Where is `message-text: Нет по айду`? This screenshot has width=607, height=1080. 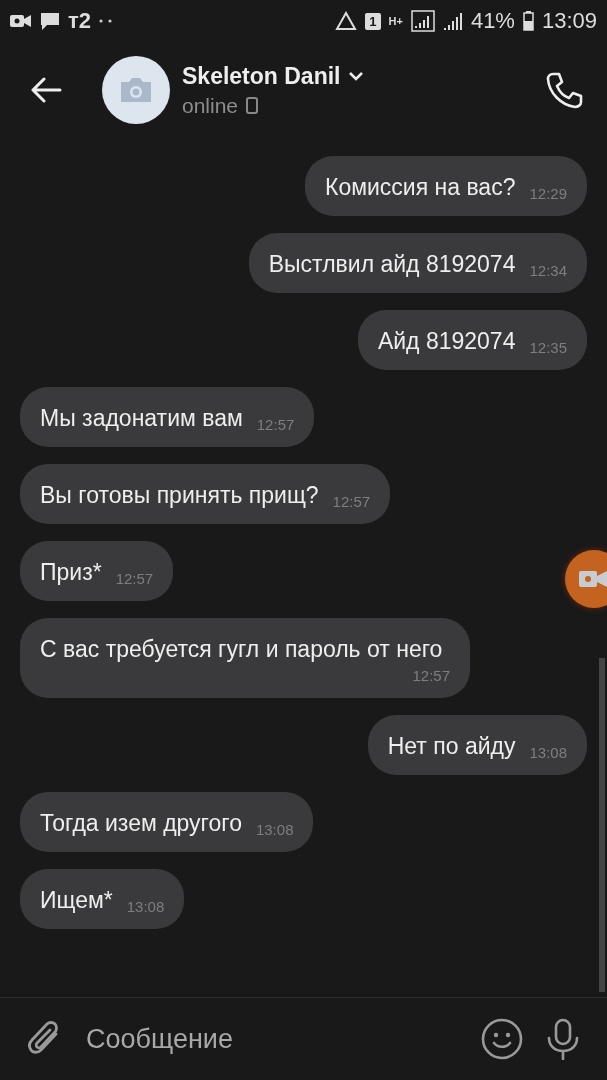
message-text: Нет по айду is located at coordinates (451, 746).